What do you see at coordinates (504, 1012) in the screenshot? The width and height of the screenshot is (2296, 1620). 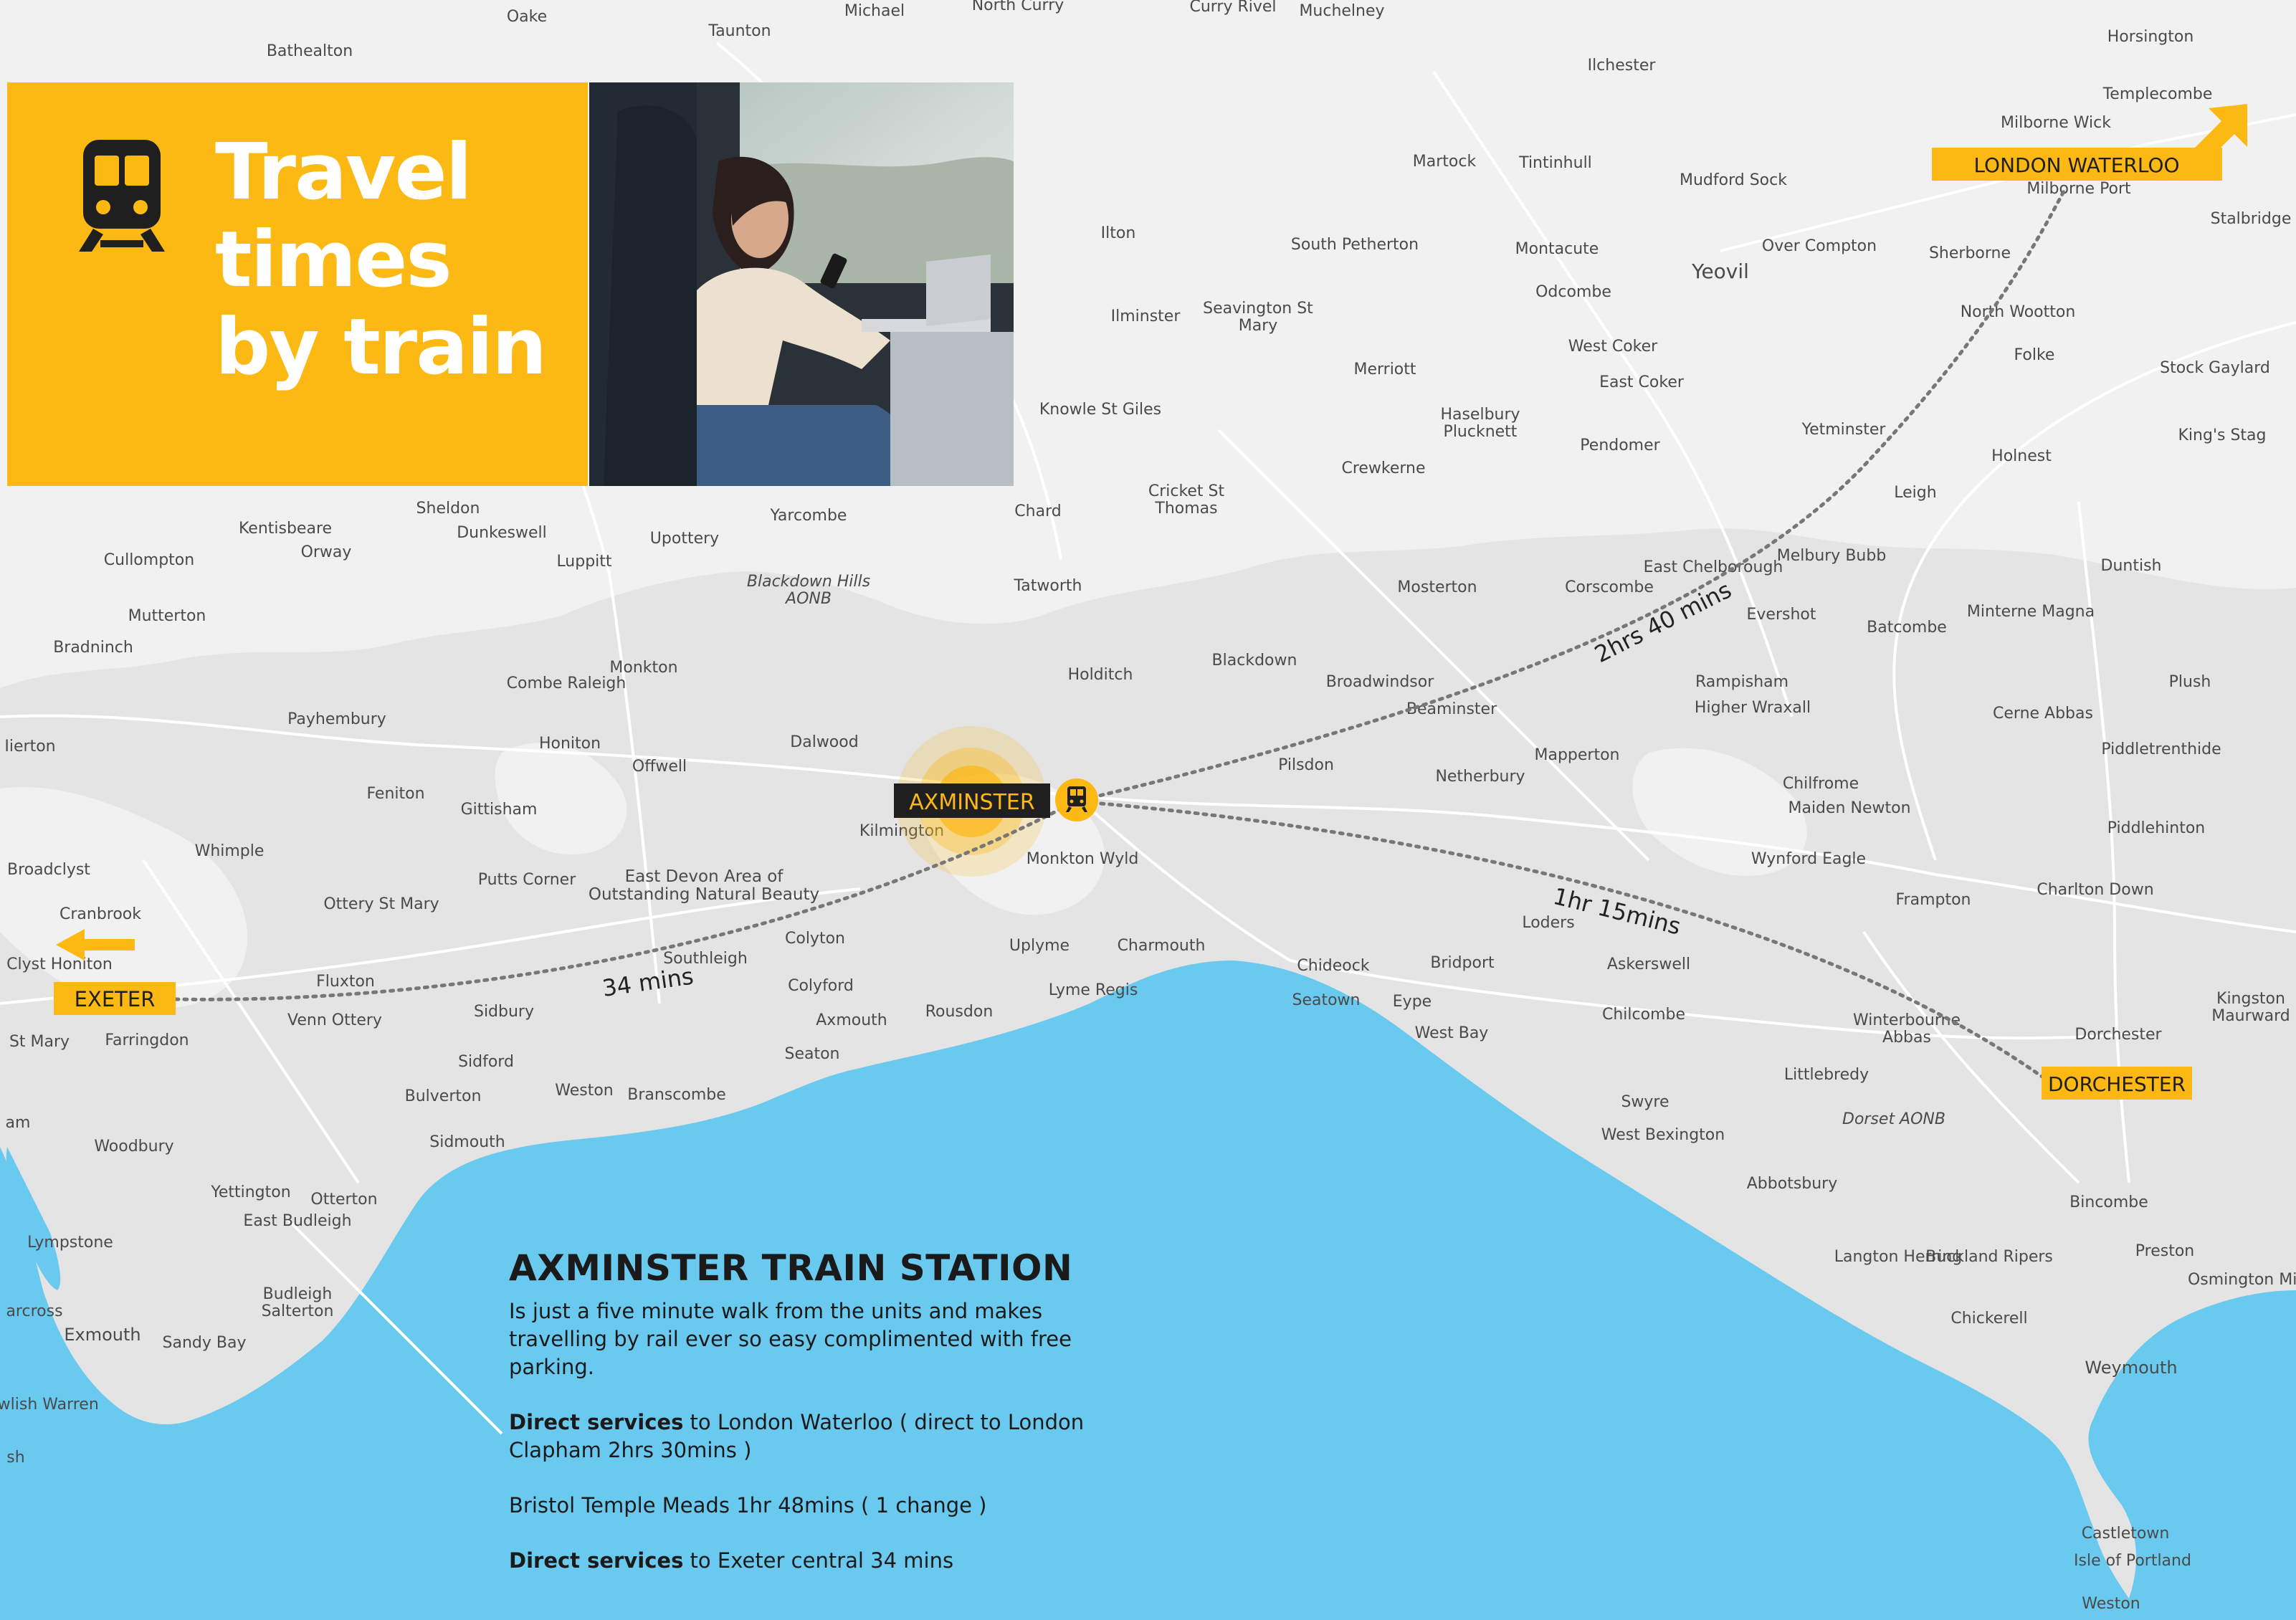 I see `place-label: Sidbury` at bounding box center [504, 1012].